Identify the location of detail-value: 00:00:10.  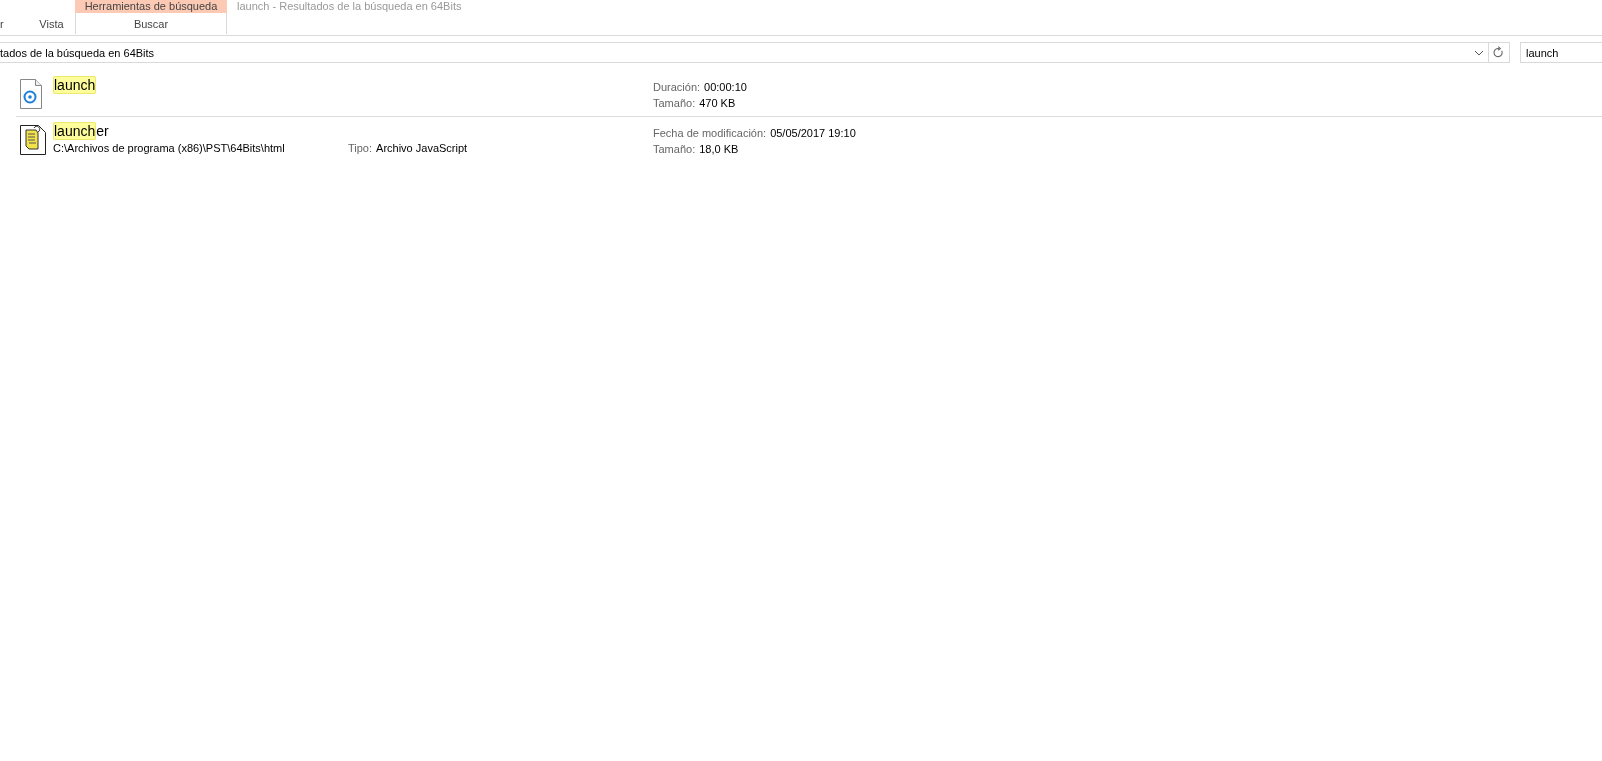
(725, 87).